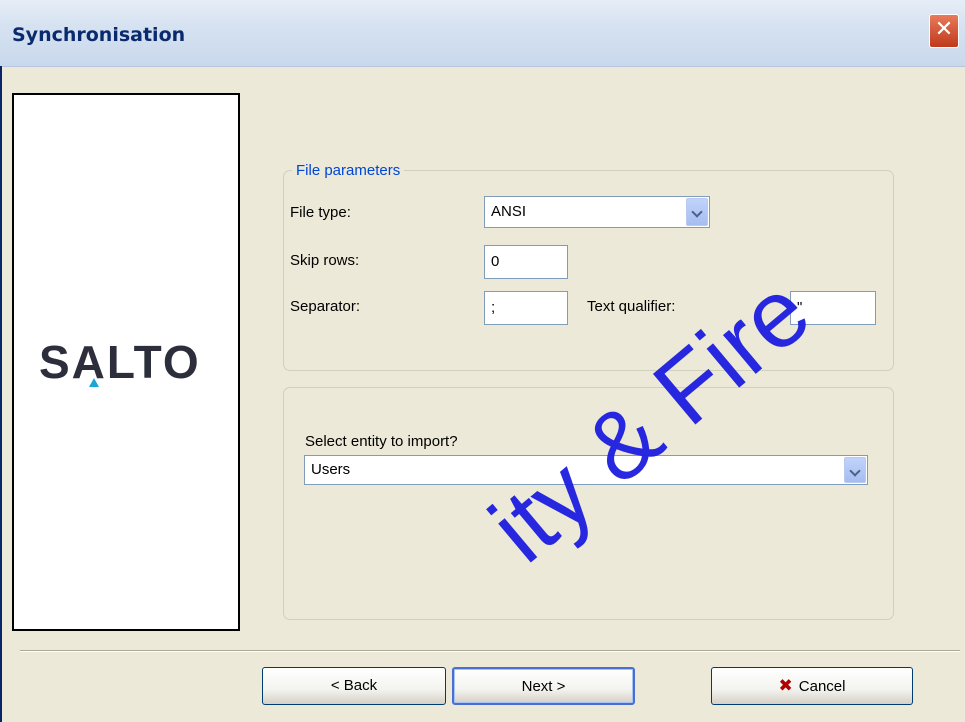 Image resolution: width=965 pixels, height=722 pixels. I want to click on file-type-select: ANSI, so click(597, 212).